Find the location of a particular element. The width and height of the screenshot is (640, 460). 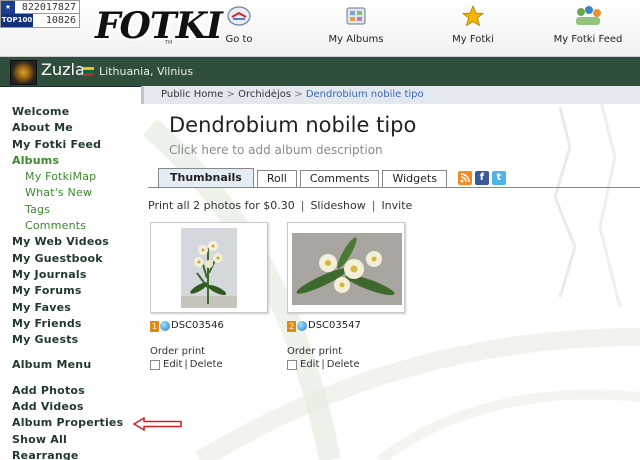

photo-index-badge: 2 is located at coordinates (291, 326).